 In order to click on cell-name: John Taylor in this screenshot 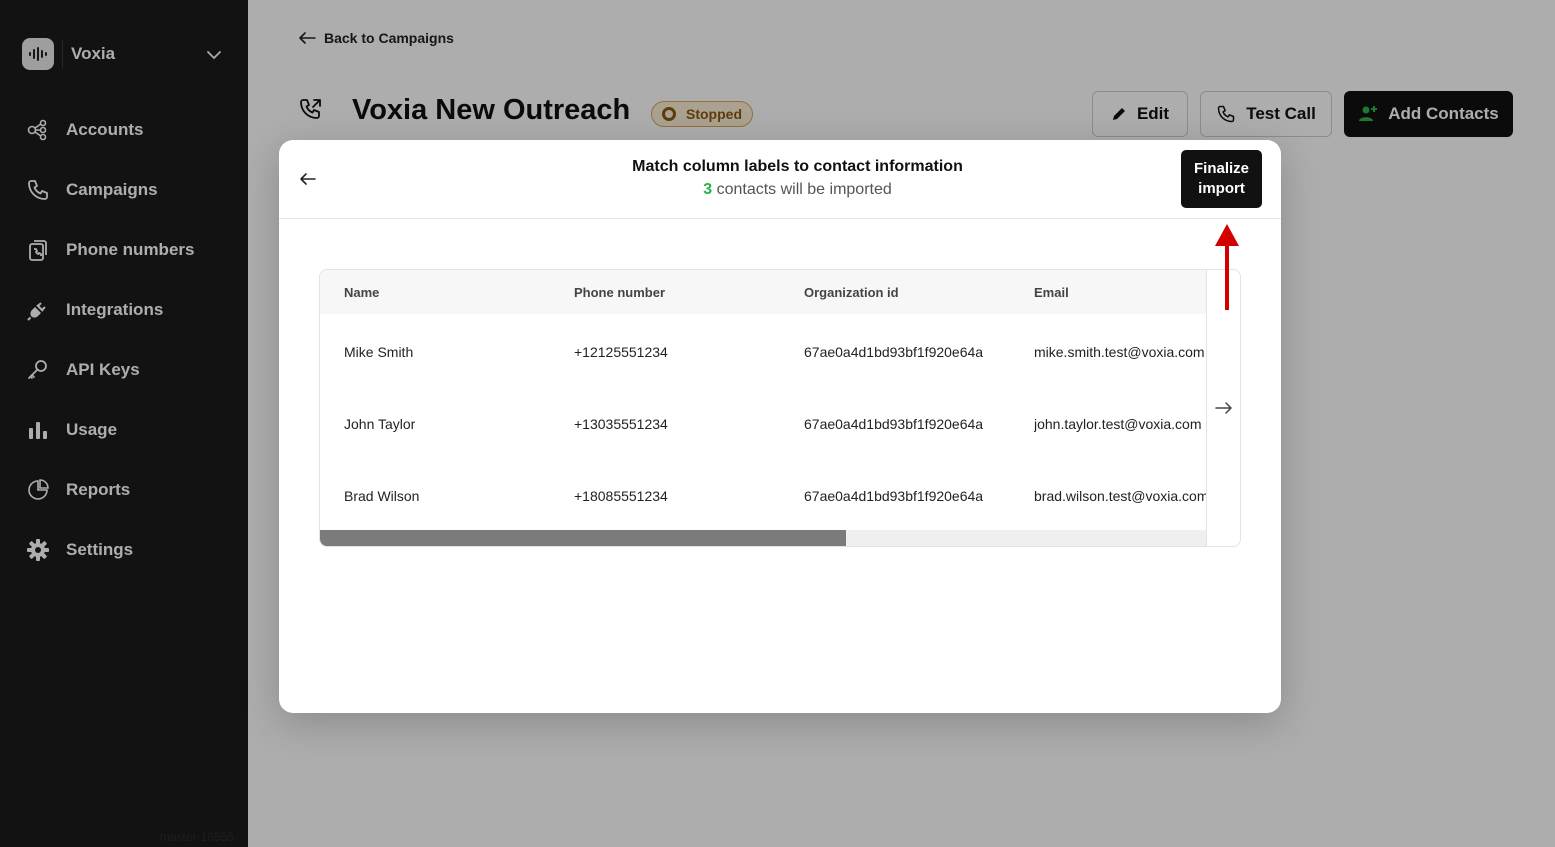, I will do `click(380, 424)`.